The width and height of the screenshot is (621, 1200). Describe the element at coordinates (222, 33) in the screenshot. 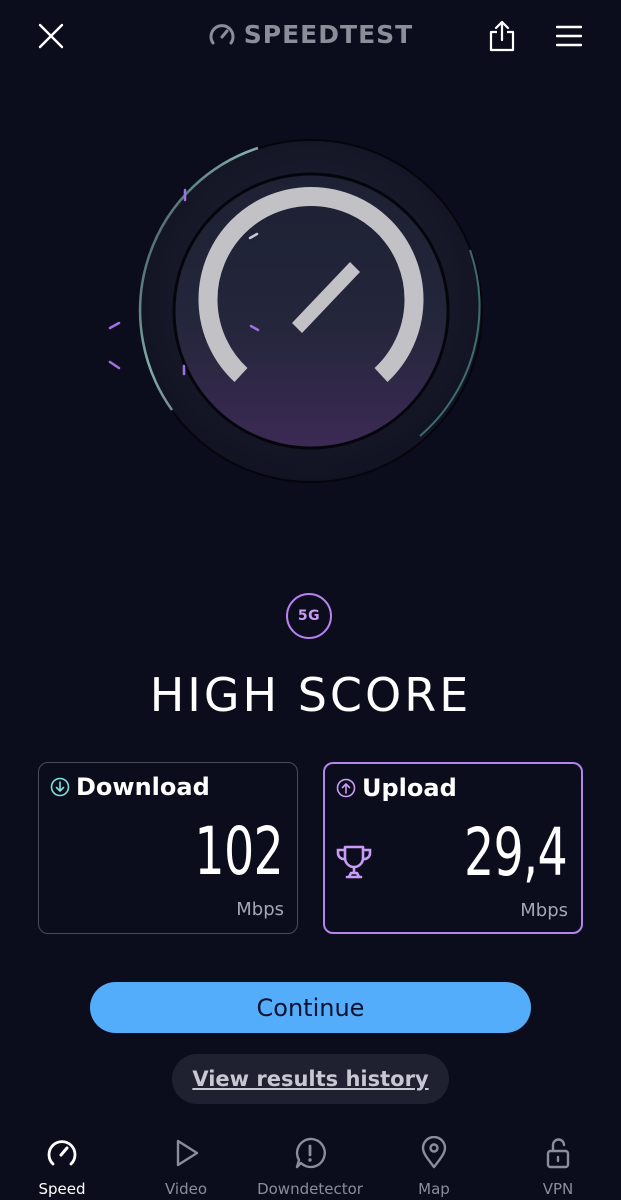

I see `speedometer-logo-icon` at that location.